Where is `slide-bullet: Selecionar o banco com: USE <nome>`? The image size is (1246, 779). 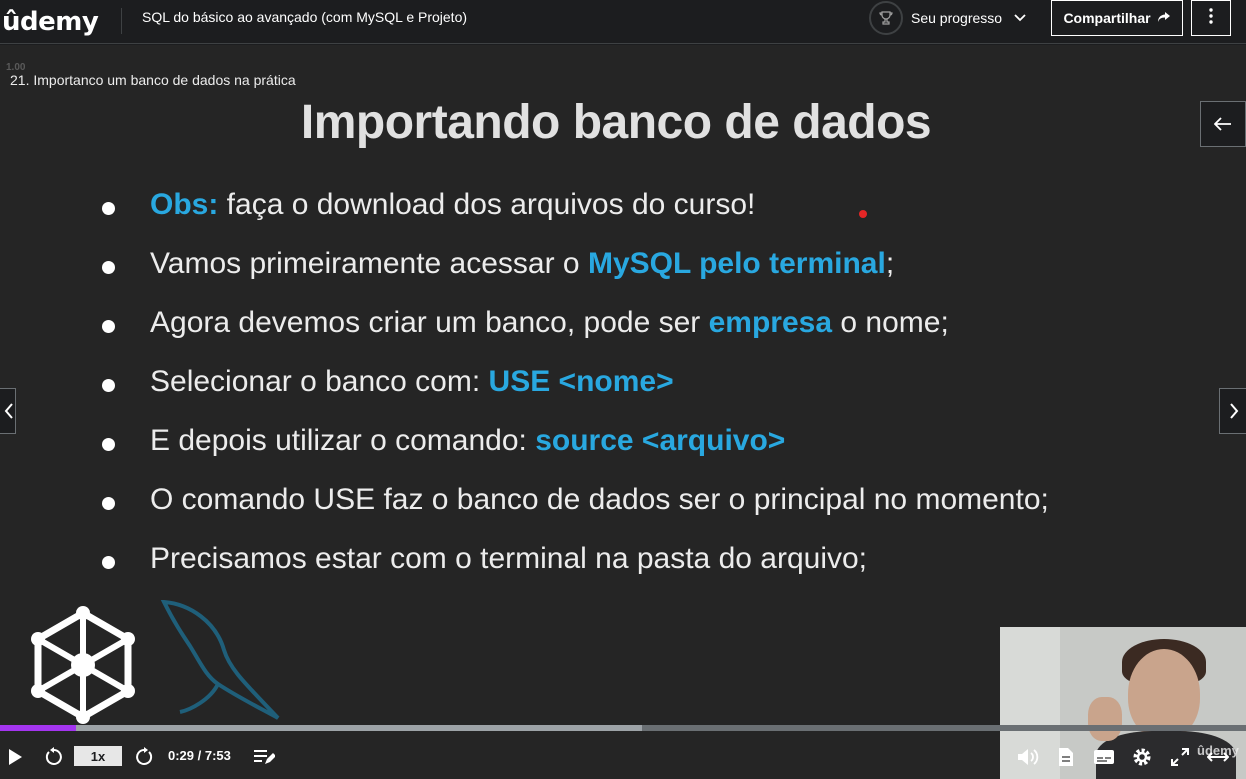
slide-bullet: Selecionar o banco com: USE <nome> is located at coordinates (574, 391).